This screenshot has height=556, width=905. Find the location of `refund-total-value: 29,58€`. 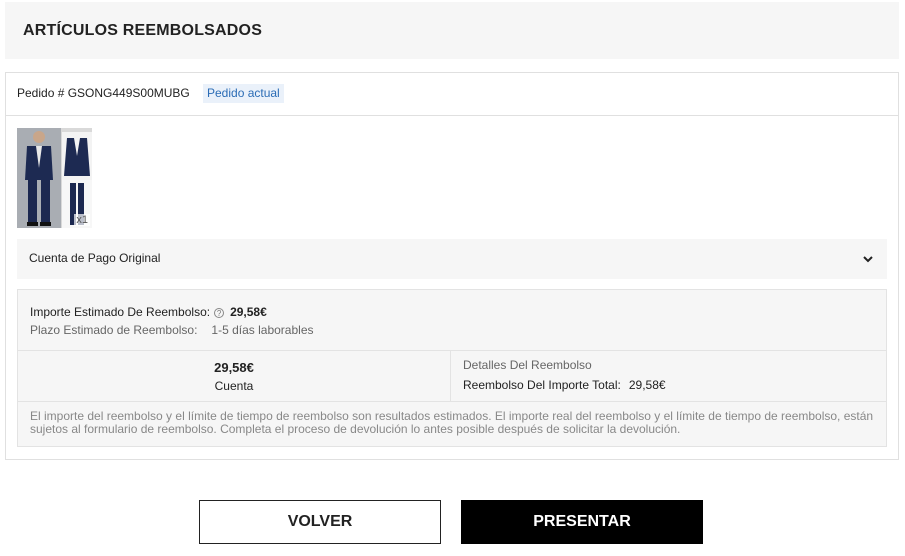

refund-total-value: 29,58€ is located at coordinates (647, 385).